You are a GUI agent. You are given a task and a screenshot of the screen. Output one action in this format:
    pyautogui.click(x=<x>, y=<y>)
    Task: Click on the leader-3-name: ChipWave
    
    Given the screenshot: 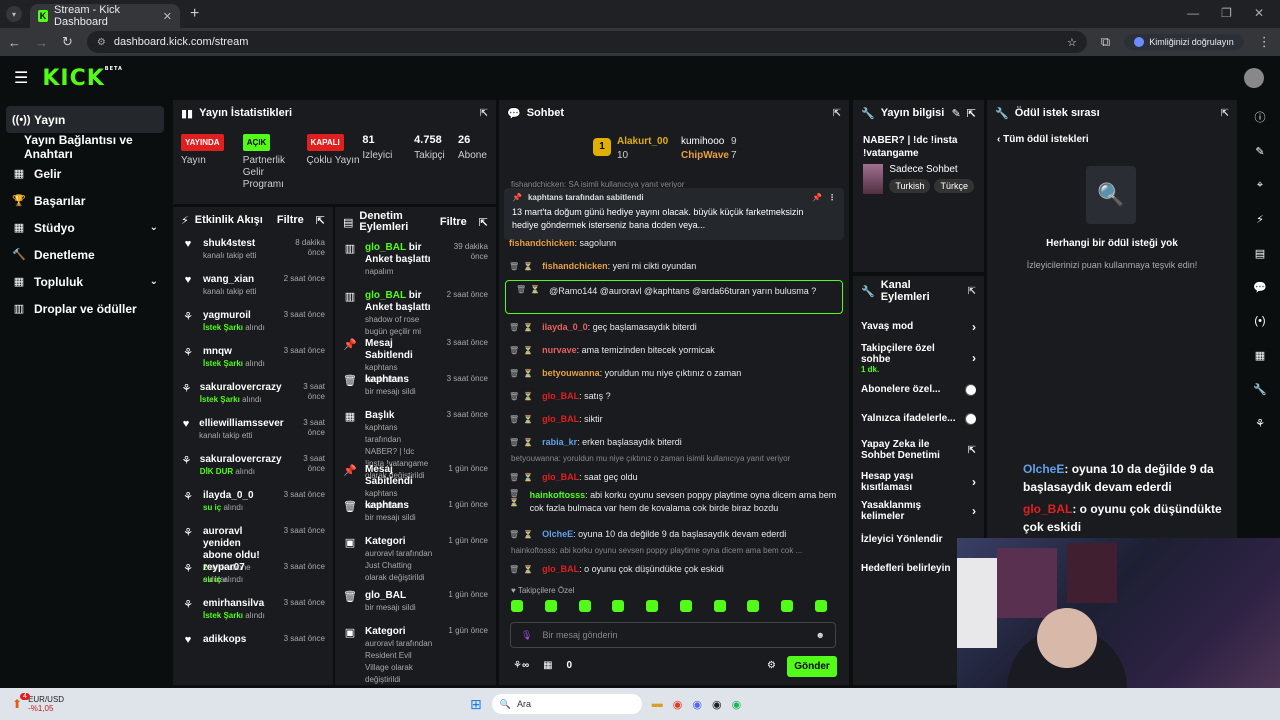 What is the action you would take?
    pyautogui.click(x=705, y=155)
    